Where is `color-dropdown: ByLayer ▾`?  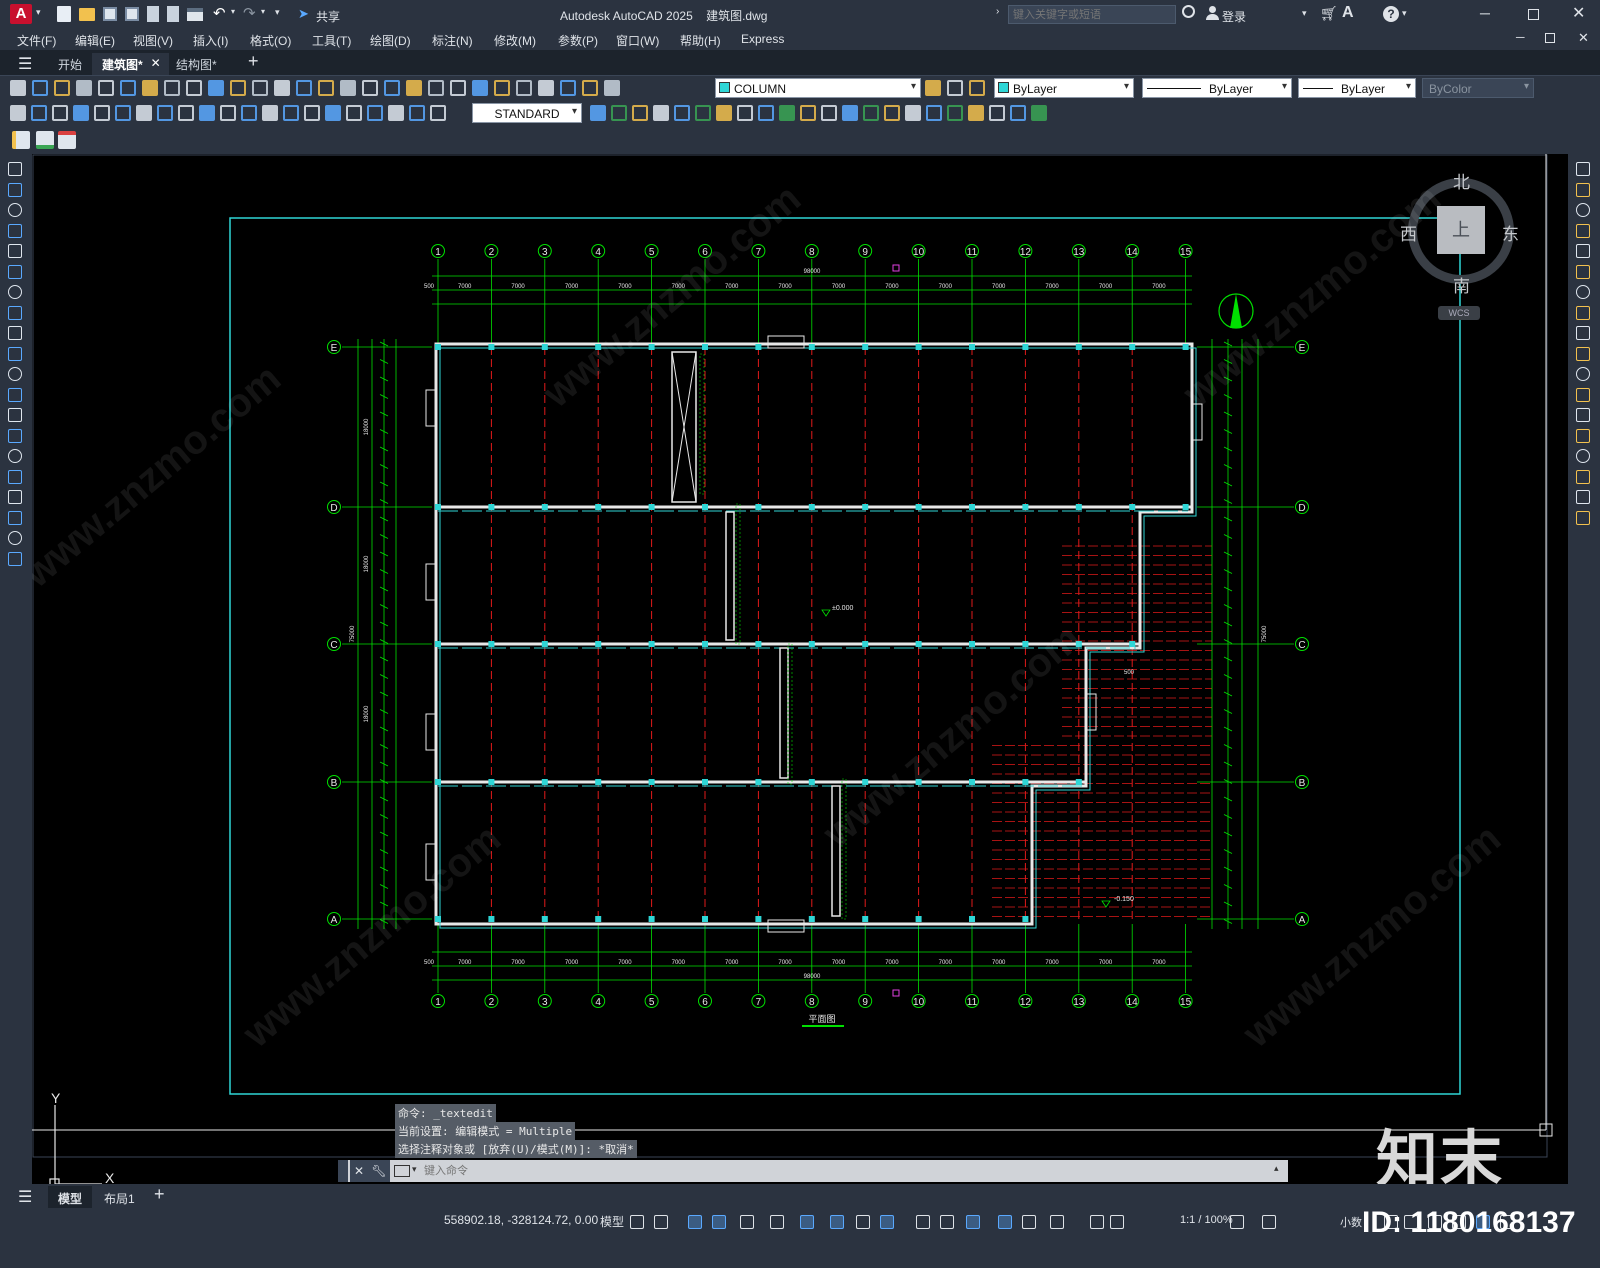 color-dropdown: ByLayer ▾ is located at coordinates (1064, 88).